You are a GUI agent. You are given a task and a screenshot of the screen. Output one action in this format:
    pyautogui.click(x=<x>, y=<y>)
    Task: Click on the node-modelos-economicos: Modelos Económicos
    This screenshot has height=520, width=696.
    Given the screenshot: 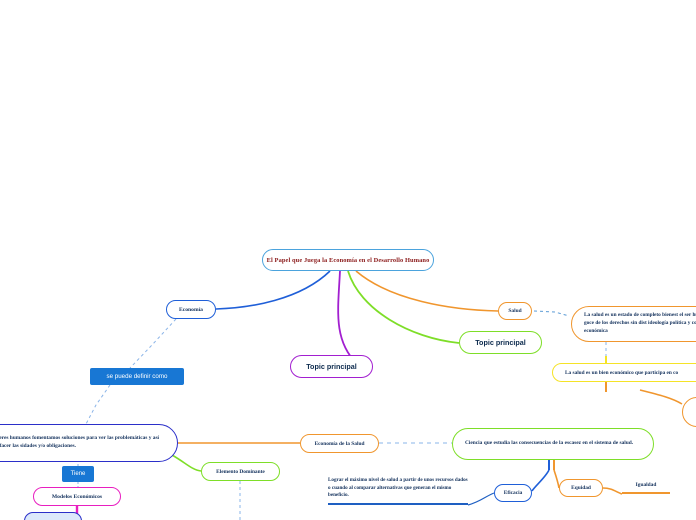 What is the action you would take?
    pyautogui.click(x=77, y=496)
    